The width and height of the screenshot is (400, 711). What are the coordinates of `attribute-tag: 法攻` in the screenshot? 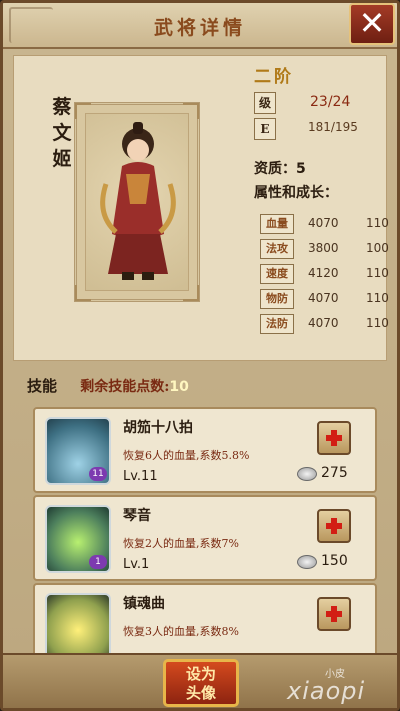 It's located at (277, 249).